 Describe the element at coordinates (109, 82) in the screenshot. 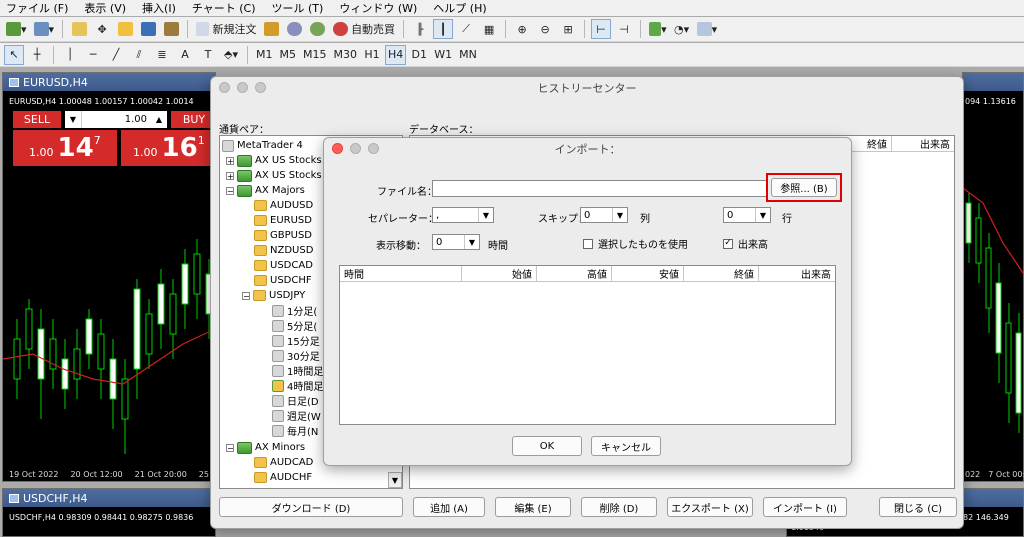

I see `eurusd-window-title: EURUSD,H4` at that location.